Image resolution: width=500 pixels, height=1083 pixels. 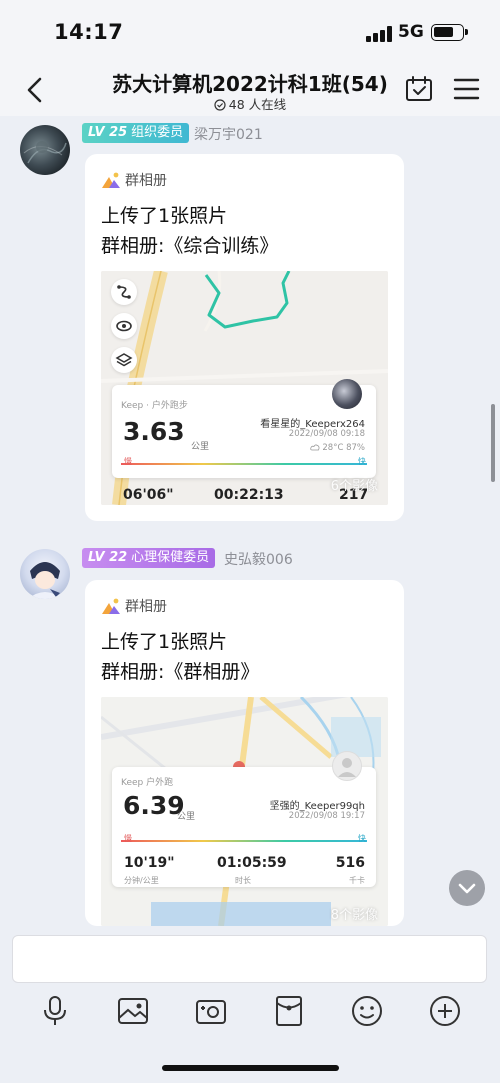 I want to click on chat-header: 苏大计算机2022计科1班(54) 48 人在线, so click(x=250, y=89).